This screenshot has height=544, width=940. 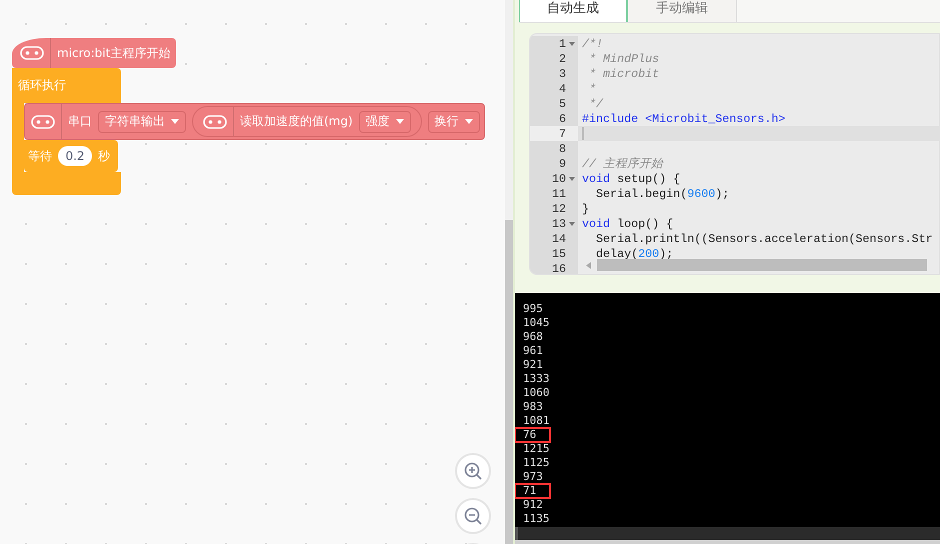 What do you see at coordinates (559, 239) in the screenshot?
I see `line-number: 14` at bounding box center [559, 239].